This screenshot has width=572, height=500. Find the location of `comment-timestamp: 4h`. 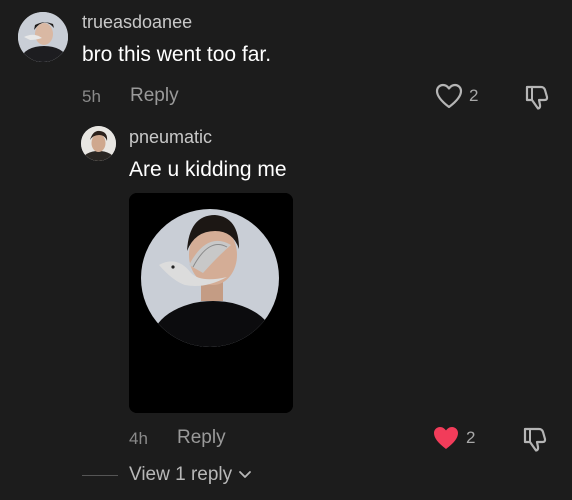

comment-timestamp: 4h is located at coordinates (138, 438).